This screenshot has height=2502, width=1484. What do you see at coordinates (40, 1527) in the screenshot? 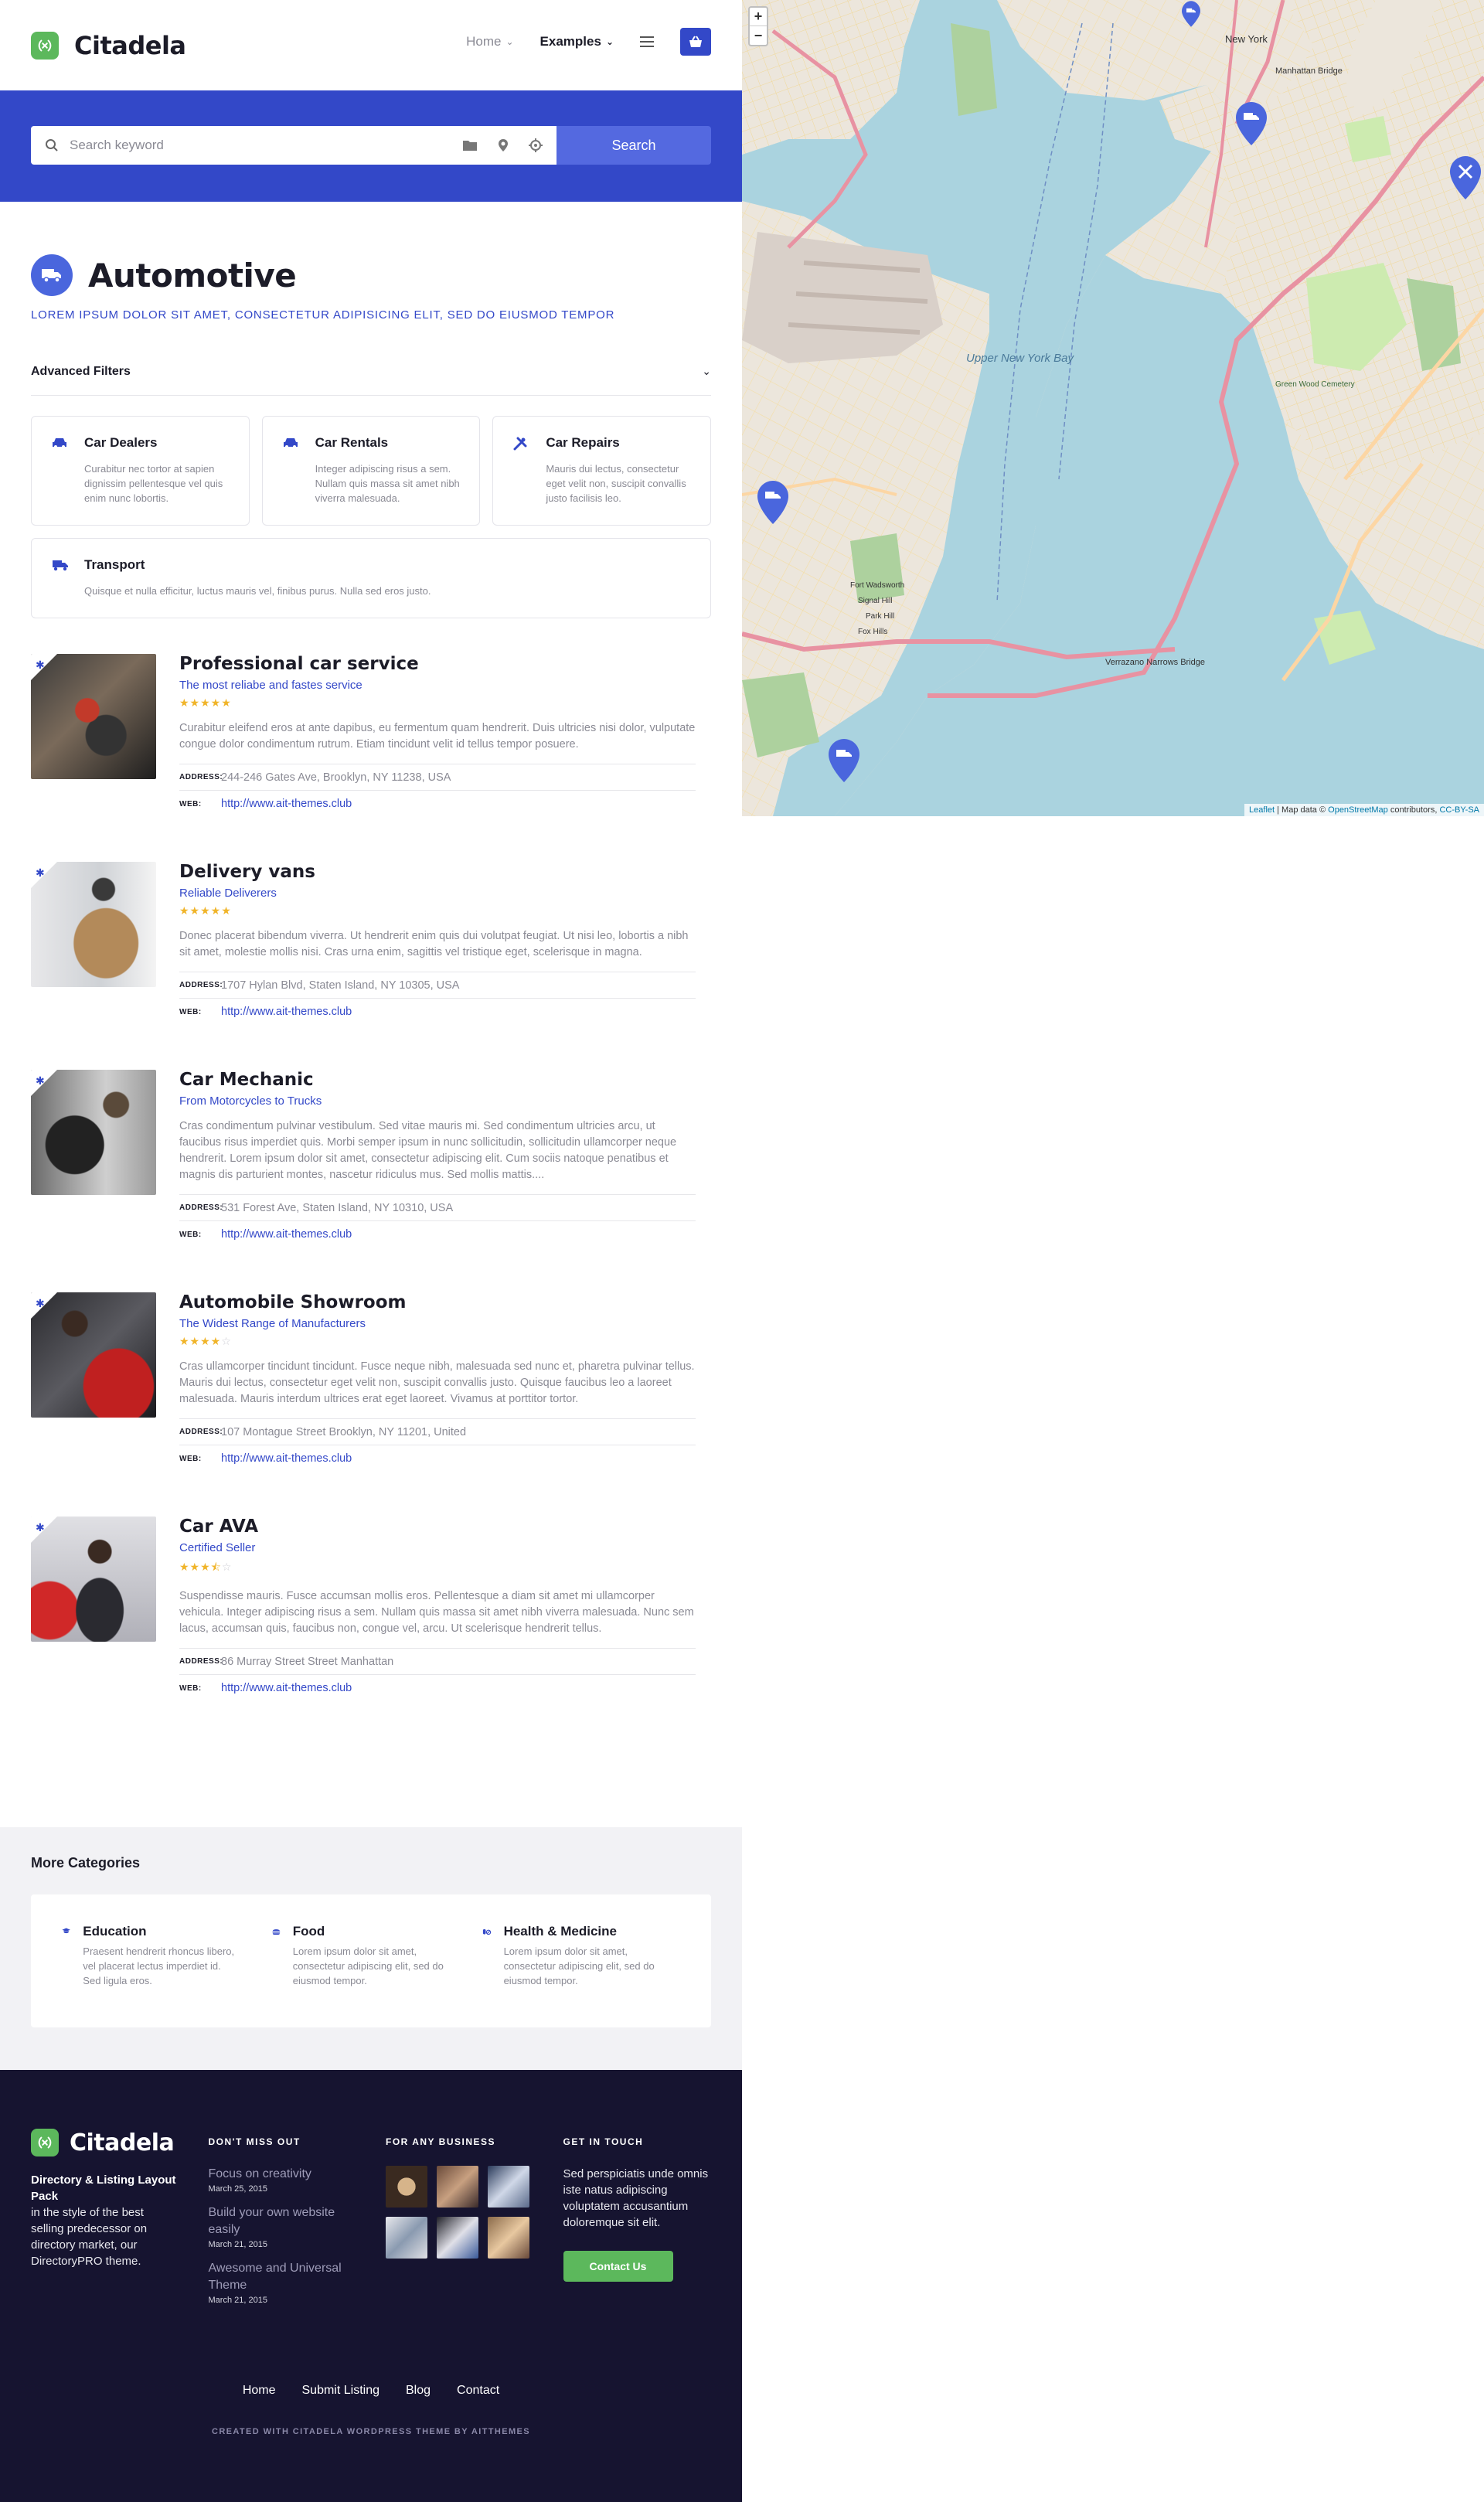
I see `featured-star-icon: ✱` at bounding box center [40, 1527].